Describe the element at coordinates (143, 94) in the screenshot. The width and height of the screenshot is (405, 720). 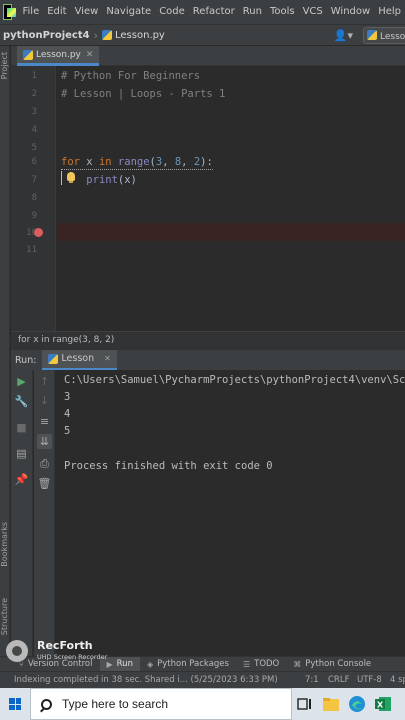
I see `code-line-2: # Lesson | Loops - Parts 1` at that location.